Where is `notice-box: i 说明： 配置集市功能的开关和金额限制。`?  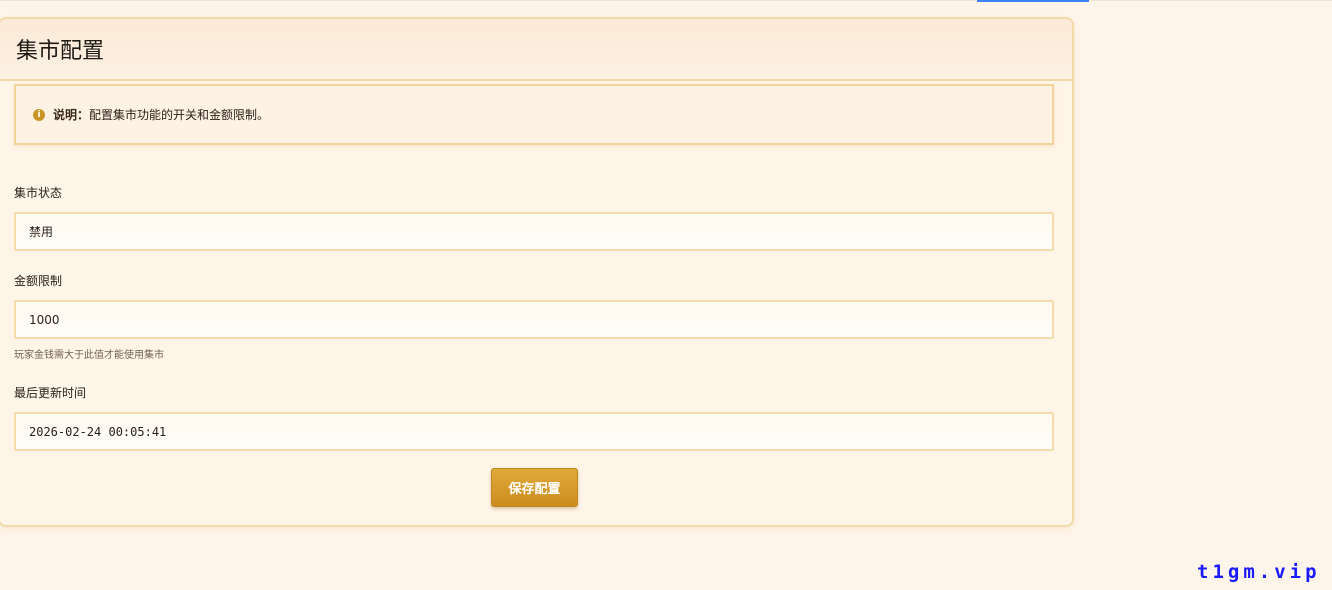 notice-box: i 说明： 配置集市功能的开关和金额限制。 is located at coordinates (534, 114).